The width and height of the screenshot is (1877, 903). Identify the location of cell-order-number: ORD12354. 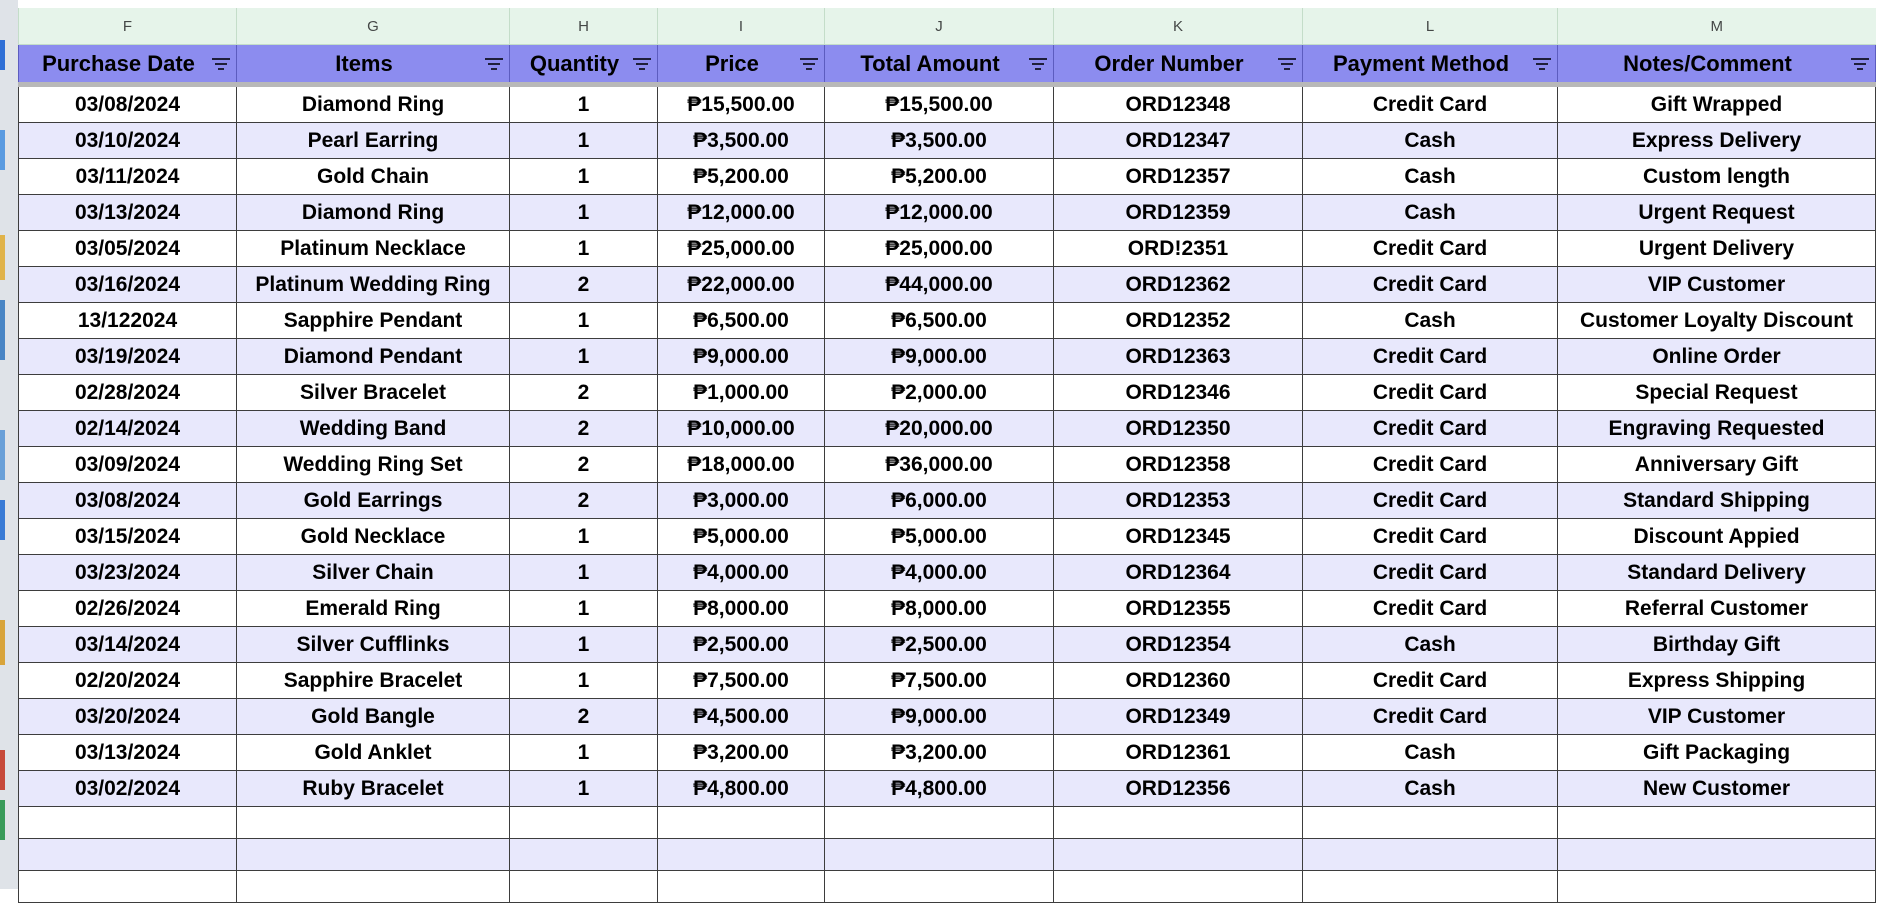
(1178, 644).